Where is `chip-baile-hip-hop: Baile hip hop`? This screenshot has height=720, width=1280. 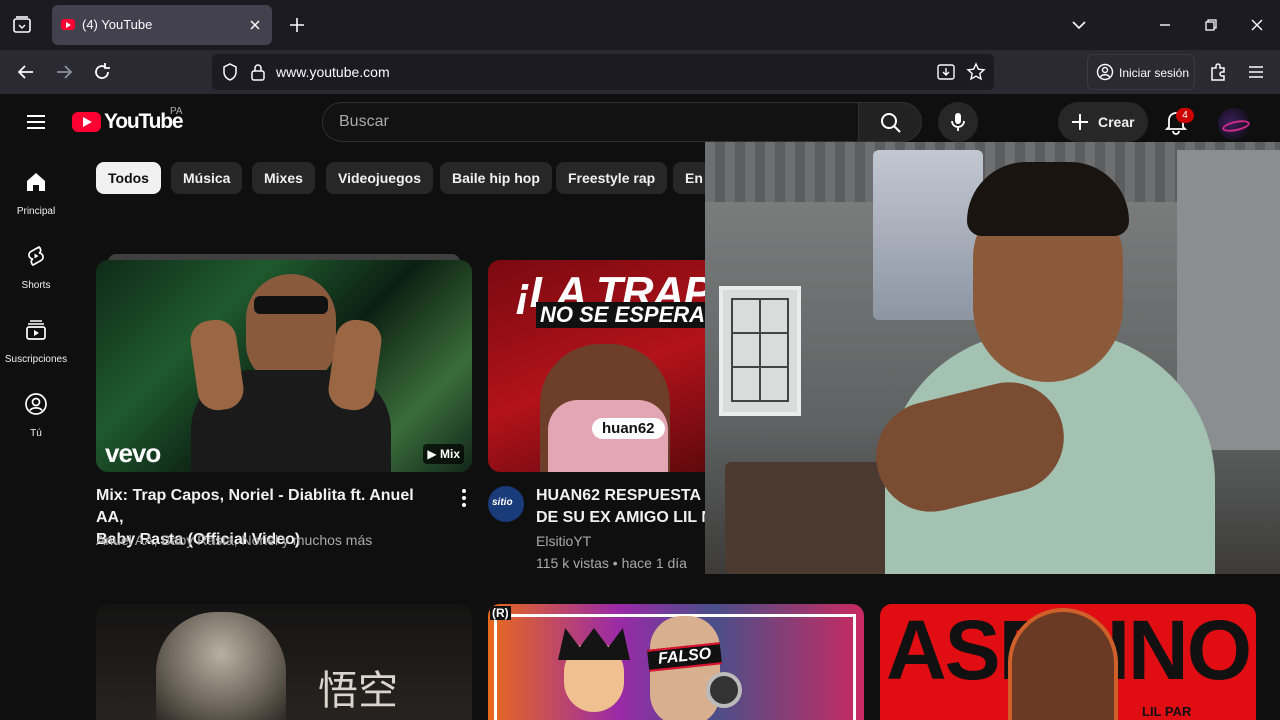 chip-baile-hip-hop: Baile hip hop is located at coordinates (496, 178).